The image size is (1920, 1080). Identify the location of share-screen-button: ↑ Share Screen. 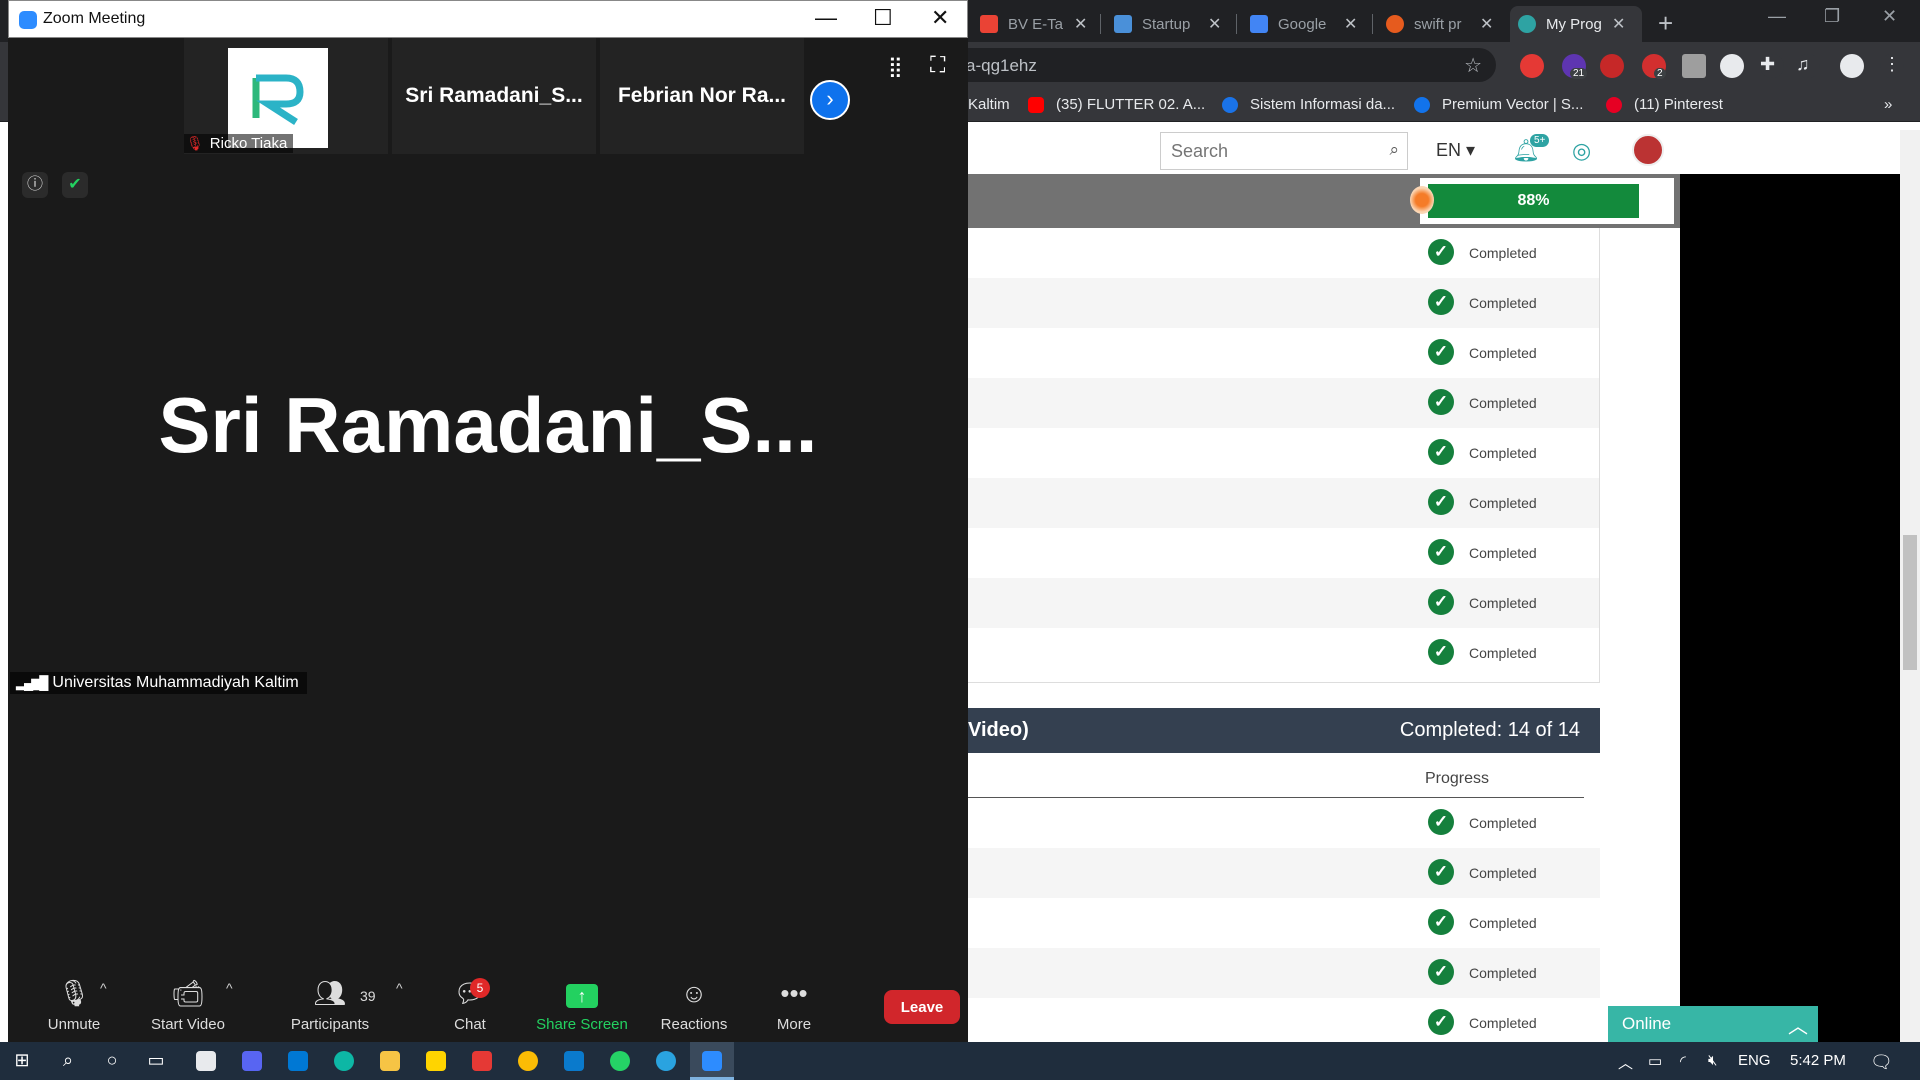
(582, 1005).